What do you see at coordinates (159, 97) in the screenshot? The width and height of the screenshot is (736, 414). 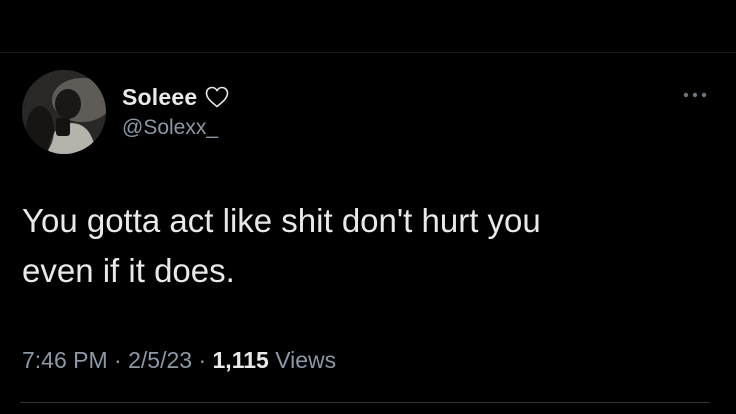 I see `display-name: Soleee` at bounding box center [159, 97].